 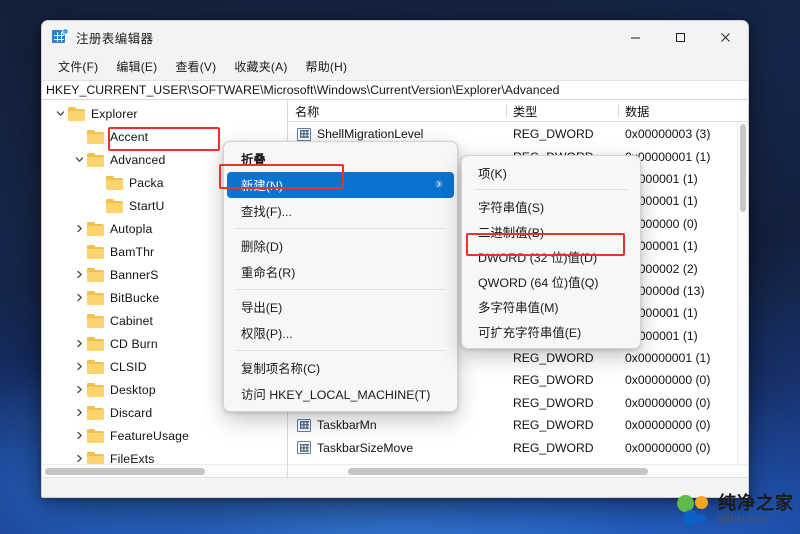 I want to click on menu-item-1: 新建(N), so click(x=340, y=185).